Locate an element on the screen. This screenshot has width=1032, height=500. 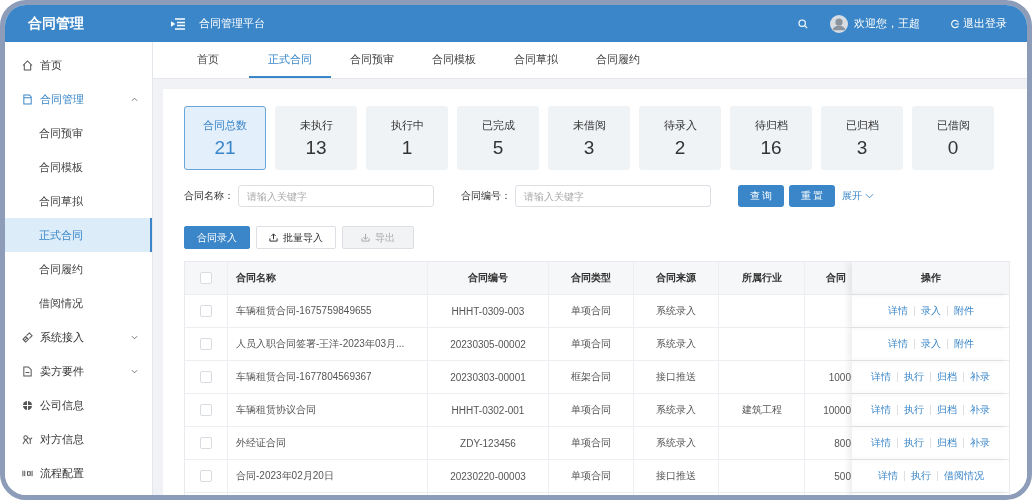
stat-value: 5 is located at coordinates (498, 147).